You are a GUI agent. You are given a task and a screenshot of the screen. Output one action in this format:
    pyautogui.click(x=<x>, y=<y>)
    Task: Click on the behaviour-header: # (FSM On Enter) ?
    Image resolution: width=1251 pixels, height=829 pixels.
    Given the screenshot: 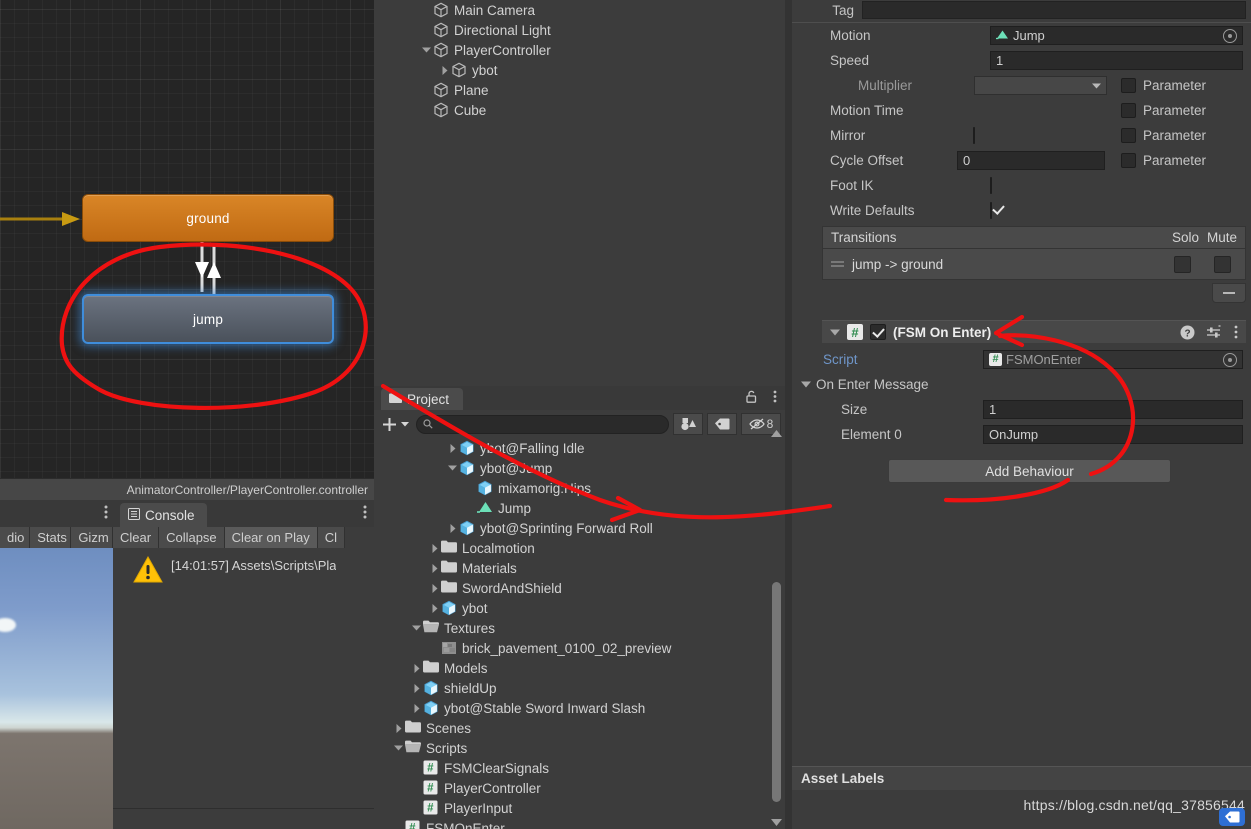 What is the action you would take?
    pyautogui.click(x=1034, y=331)
    